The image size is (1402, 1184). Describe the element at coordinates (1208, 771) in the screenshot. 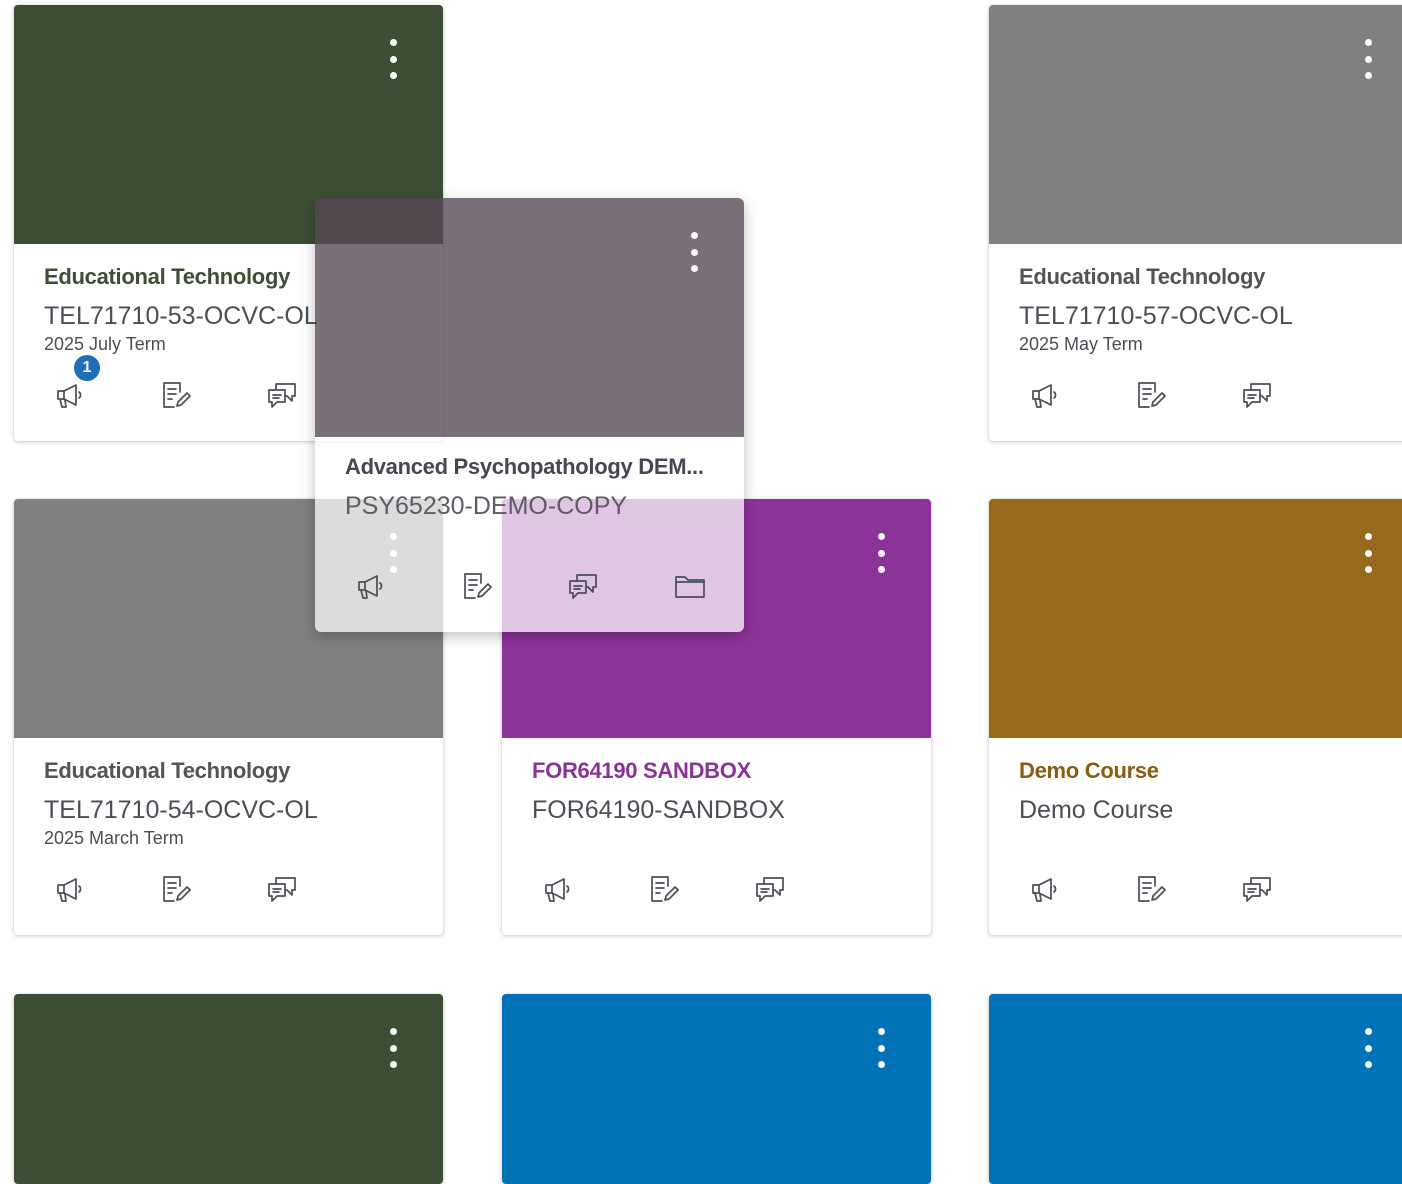

I see `course-name: Demo Course` at that location.